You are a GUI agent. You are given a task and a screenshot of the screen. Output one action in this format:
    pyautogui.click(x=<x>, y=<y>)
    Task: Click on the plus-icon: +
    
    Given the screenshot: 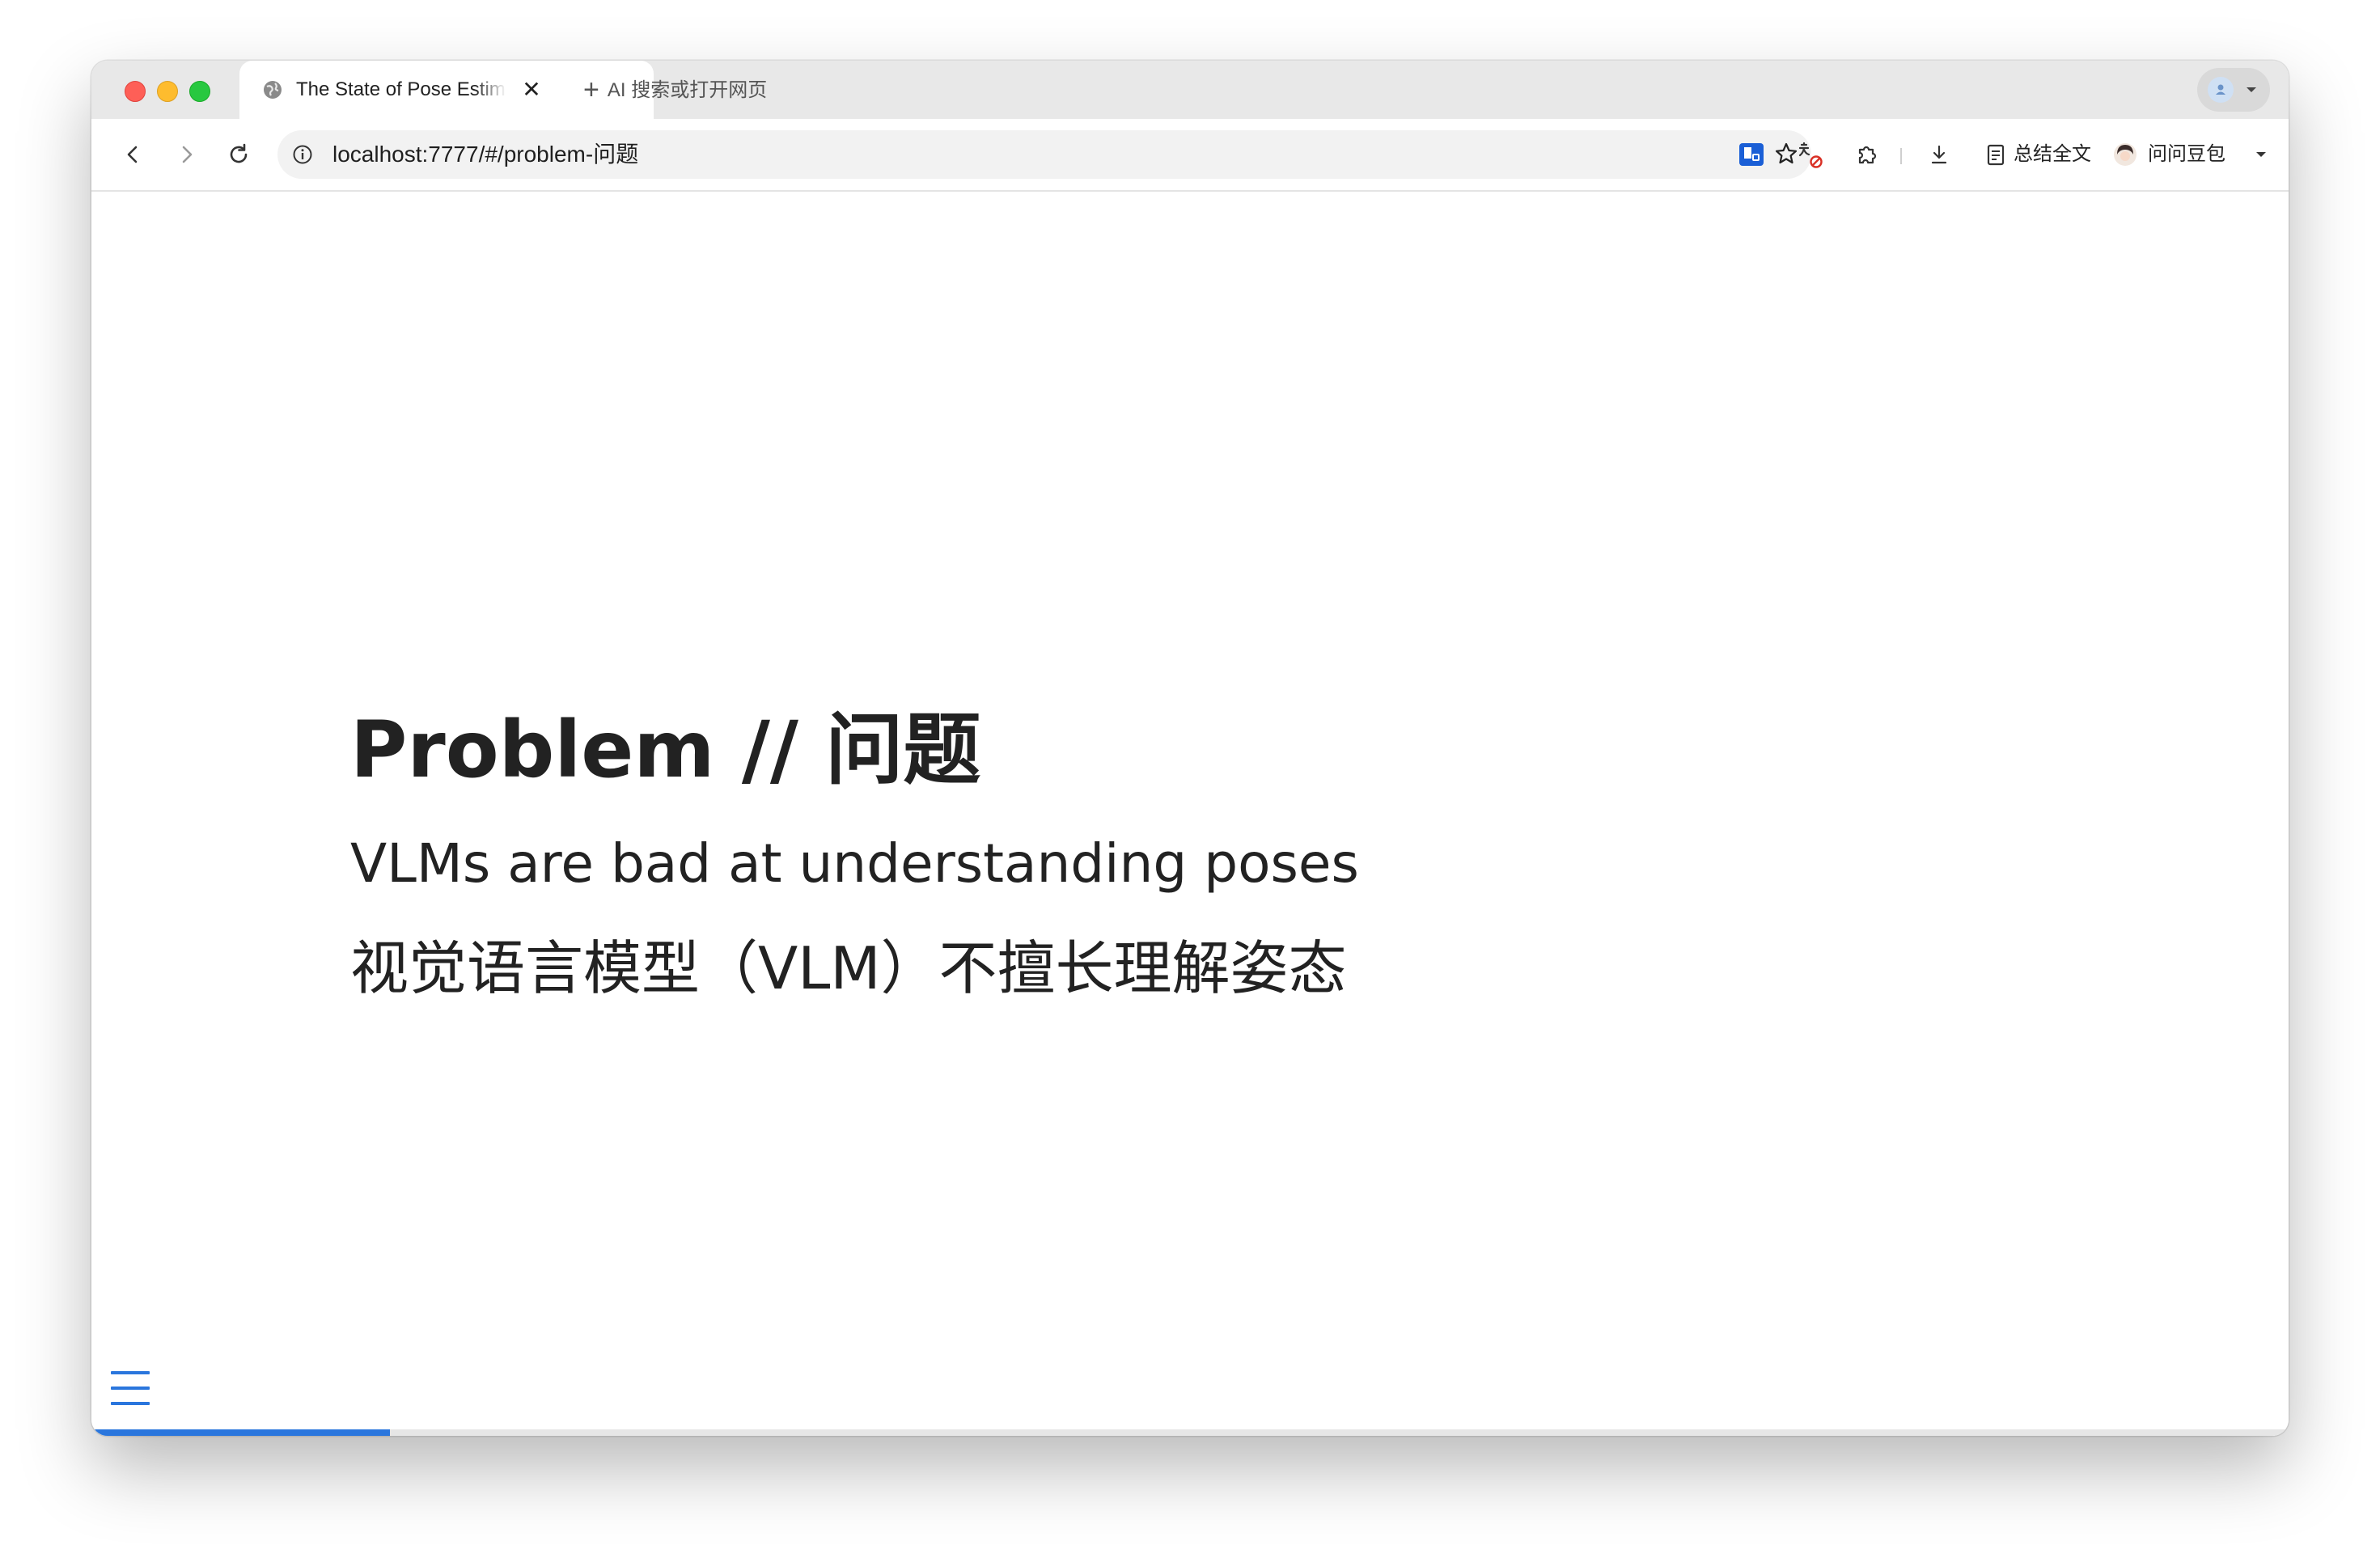 What is the action you would take?
    pyautogui.click(x=591, y=89)
    